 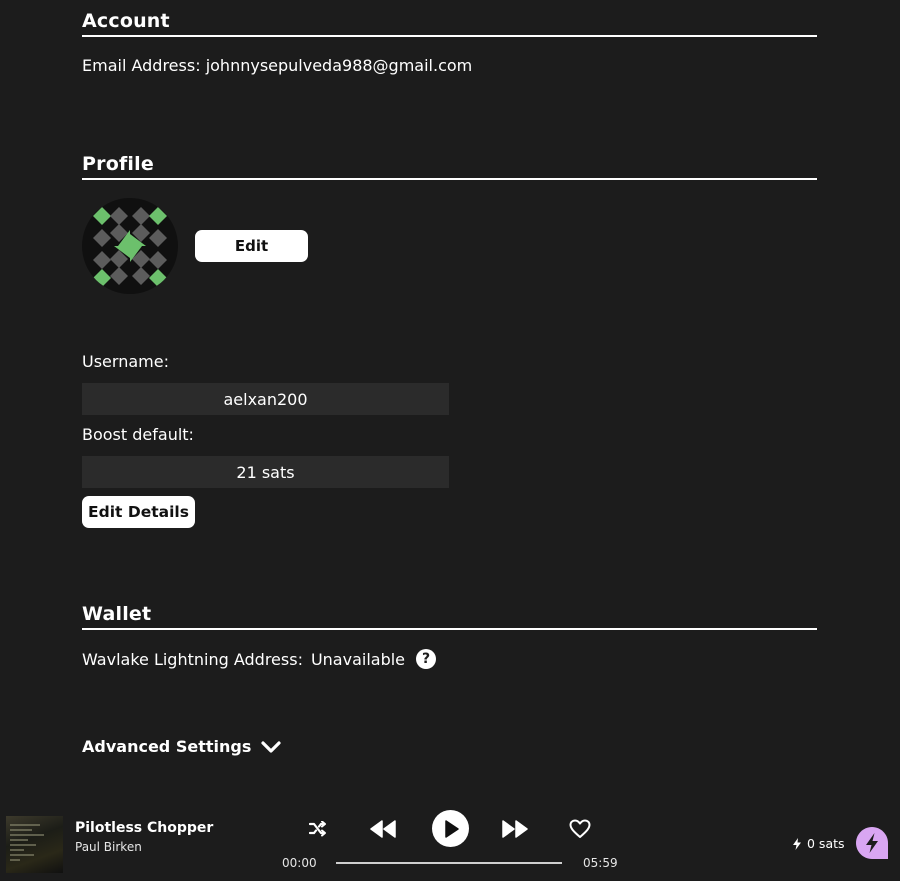 I want to click on edit-details-button: Edit Details, so click(x=138, y=512).